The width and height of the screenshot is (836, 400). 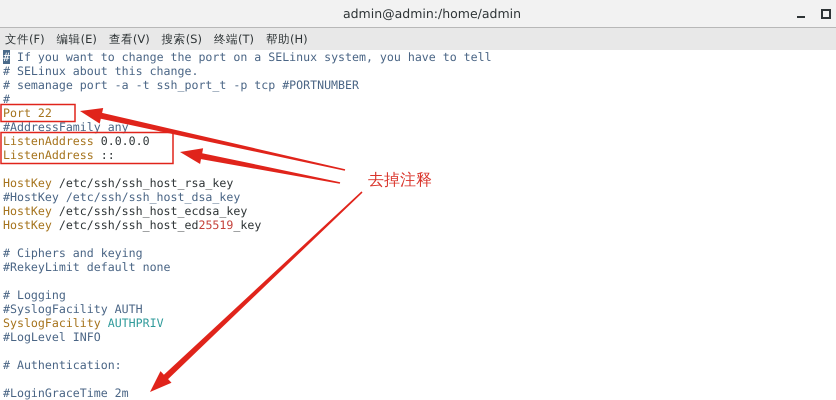 I want to click on code-line: #HostKey /etc/ssh/ssh_host_dsa_key, so click(x=121, y=197).